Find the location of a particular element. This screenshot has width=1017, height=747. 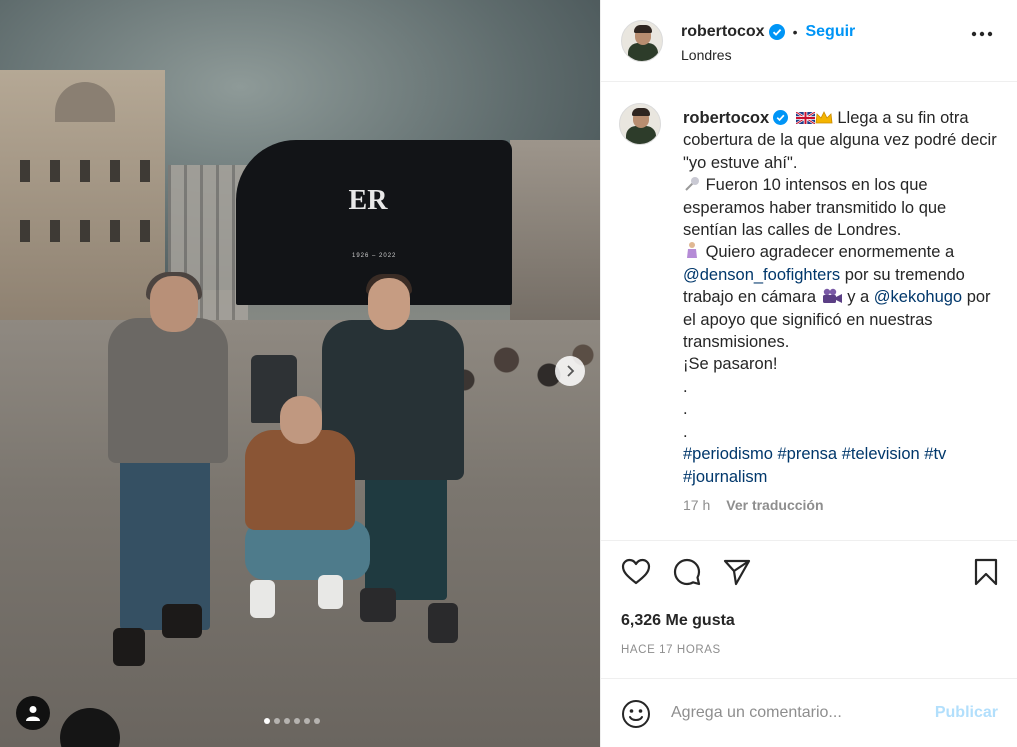

tagged-users-button is located at coordinates (33, 713).